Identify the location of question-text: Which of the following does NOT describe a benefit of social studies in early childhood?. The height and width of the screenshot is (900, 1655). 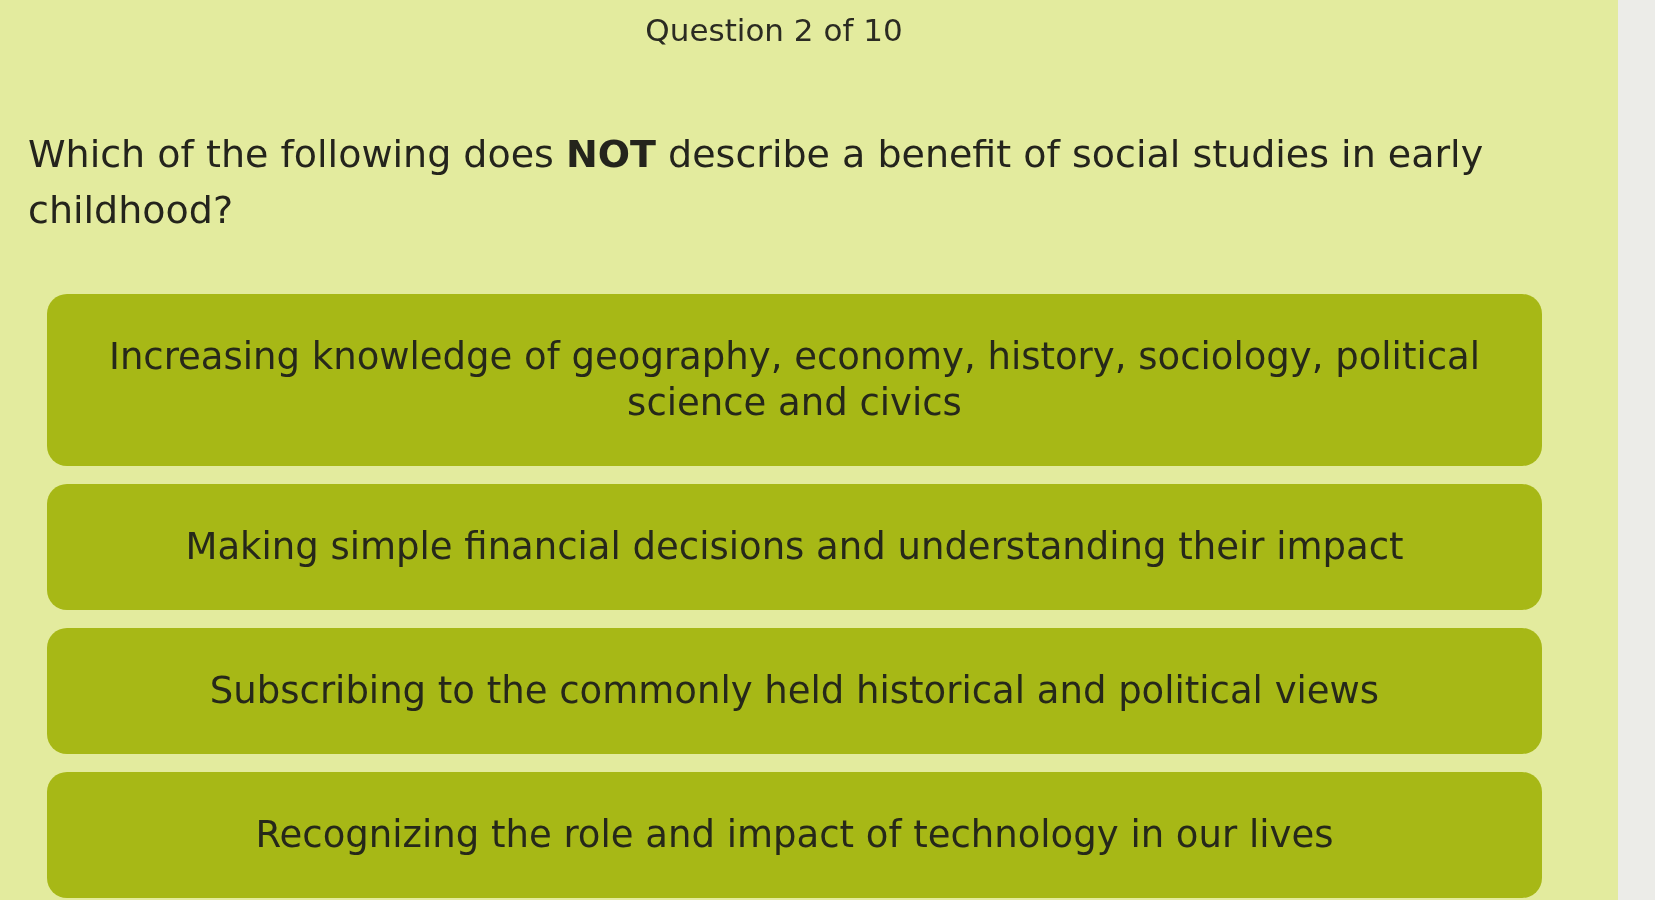
(756, 182).